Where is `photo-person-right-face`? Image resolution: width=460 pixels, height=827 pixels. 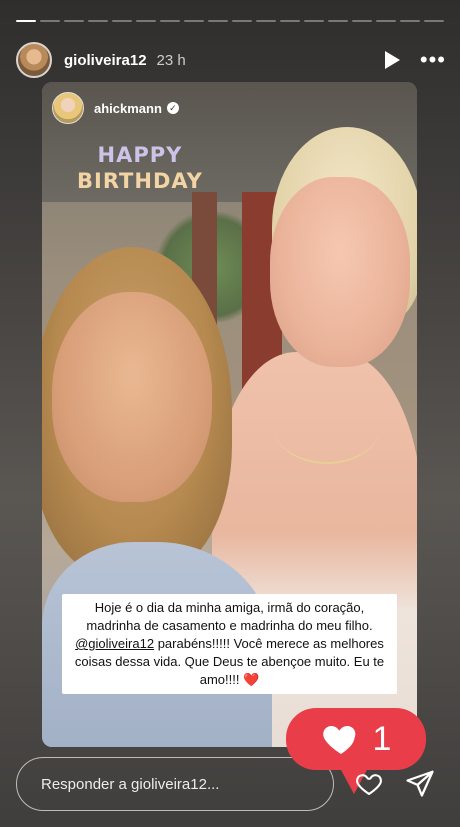
photo-person-right-face is located at coordinates (340, 272).